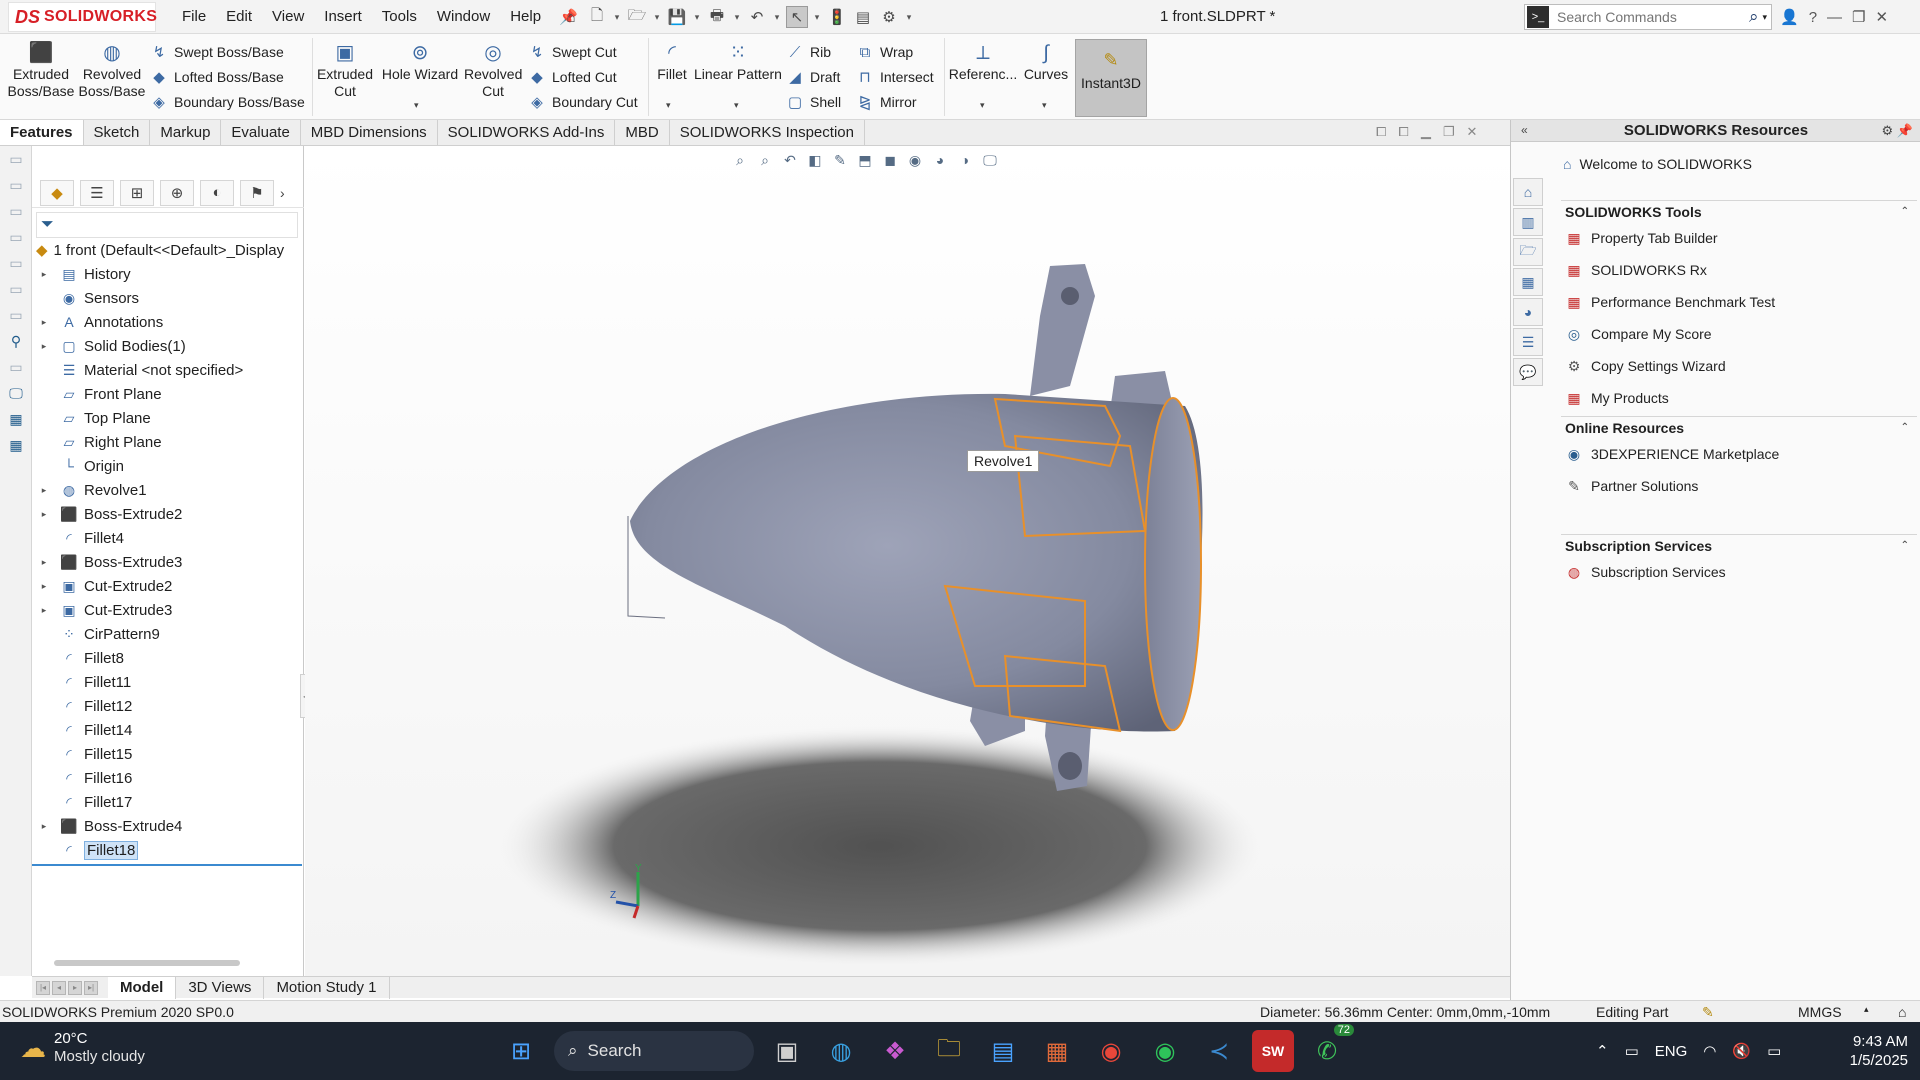  What do you see at coordinates (637, 17) in the screenshot?
I see `open-folder-icon: 🗁` at bounding box center [637, 17].